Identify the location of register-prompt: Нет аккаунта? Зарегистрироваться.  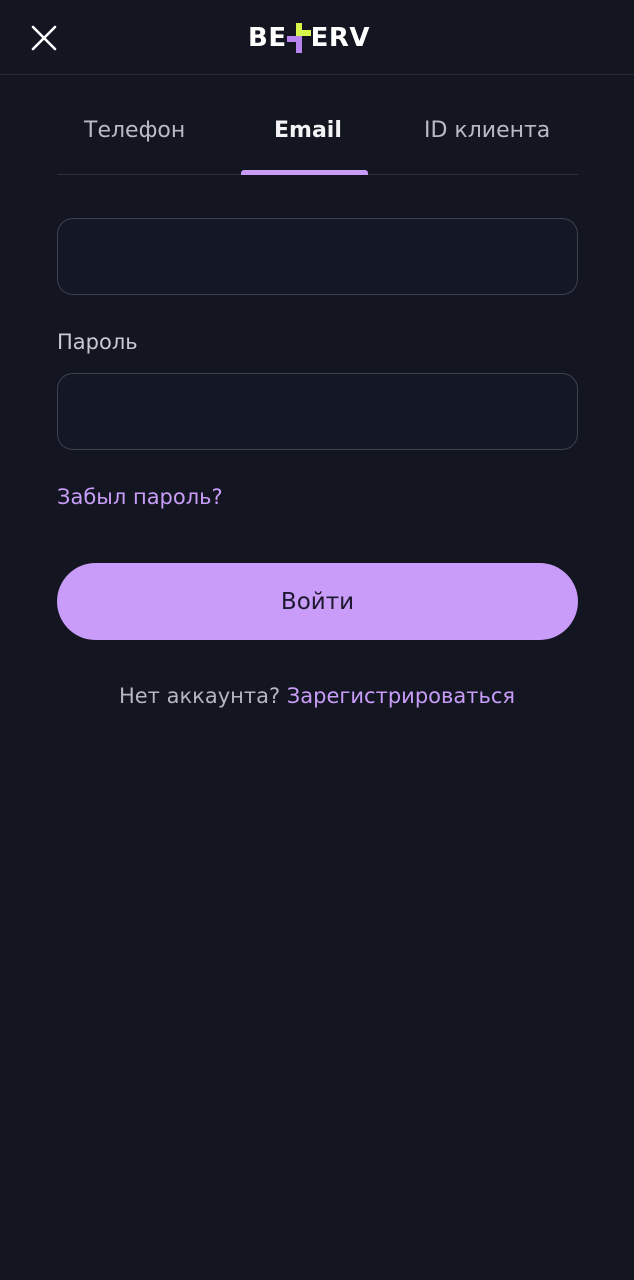
(317, 696).